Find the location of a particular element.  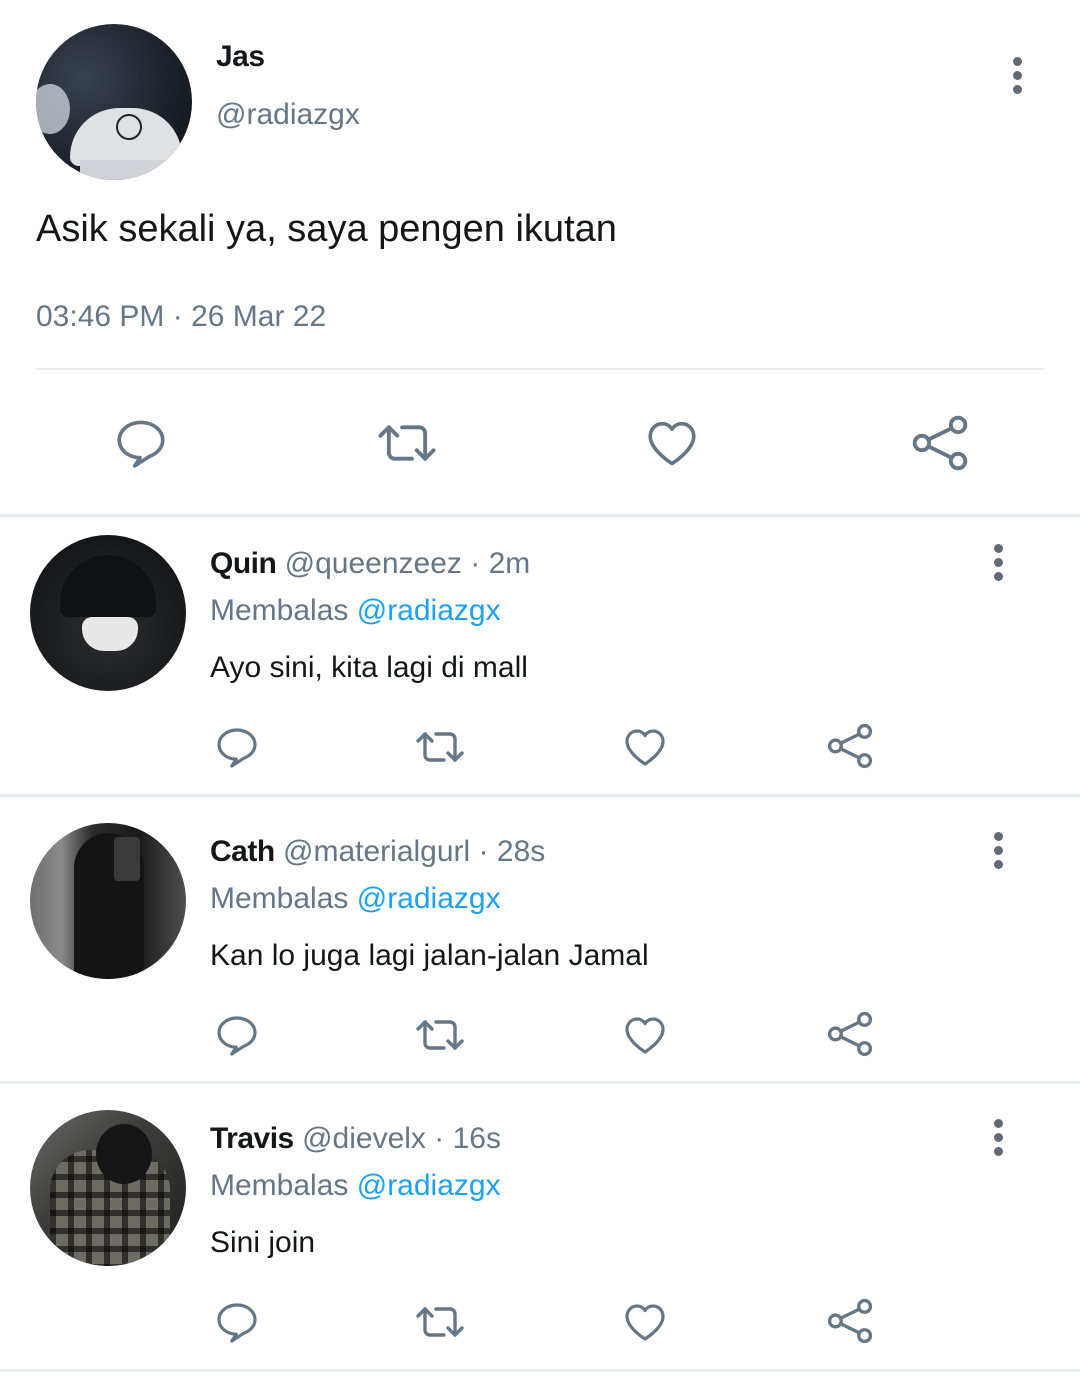

reply-text: Sini join is located at coordinates (263, 1242).